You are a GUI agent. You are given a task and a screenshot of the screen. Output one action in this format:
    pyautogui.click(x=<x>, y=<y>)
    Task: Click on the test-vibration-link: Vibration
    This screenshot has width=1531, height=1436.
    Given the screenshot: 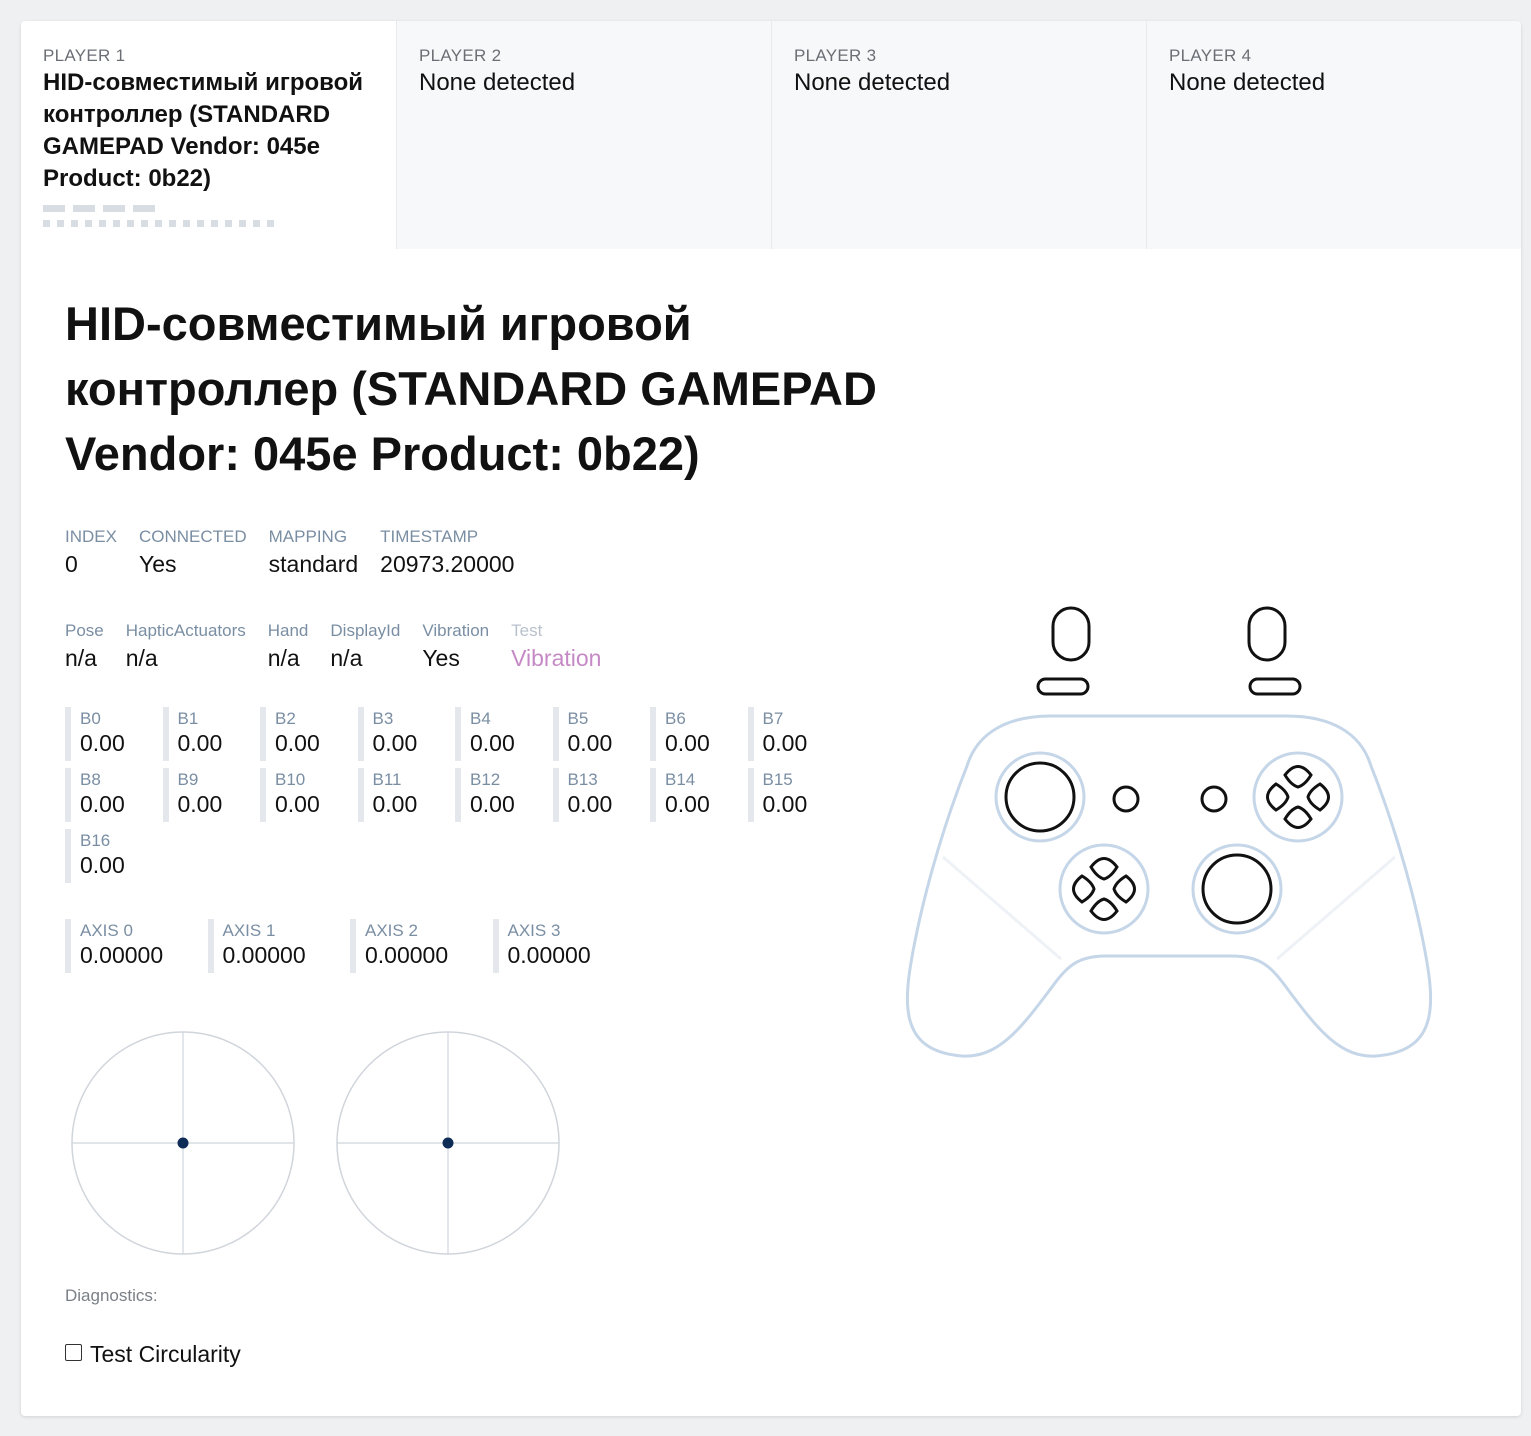 What is the action you would take?
    pyautogui.click(x=556, y=658)
    